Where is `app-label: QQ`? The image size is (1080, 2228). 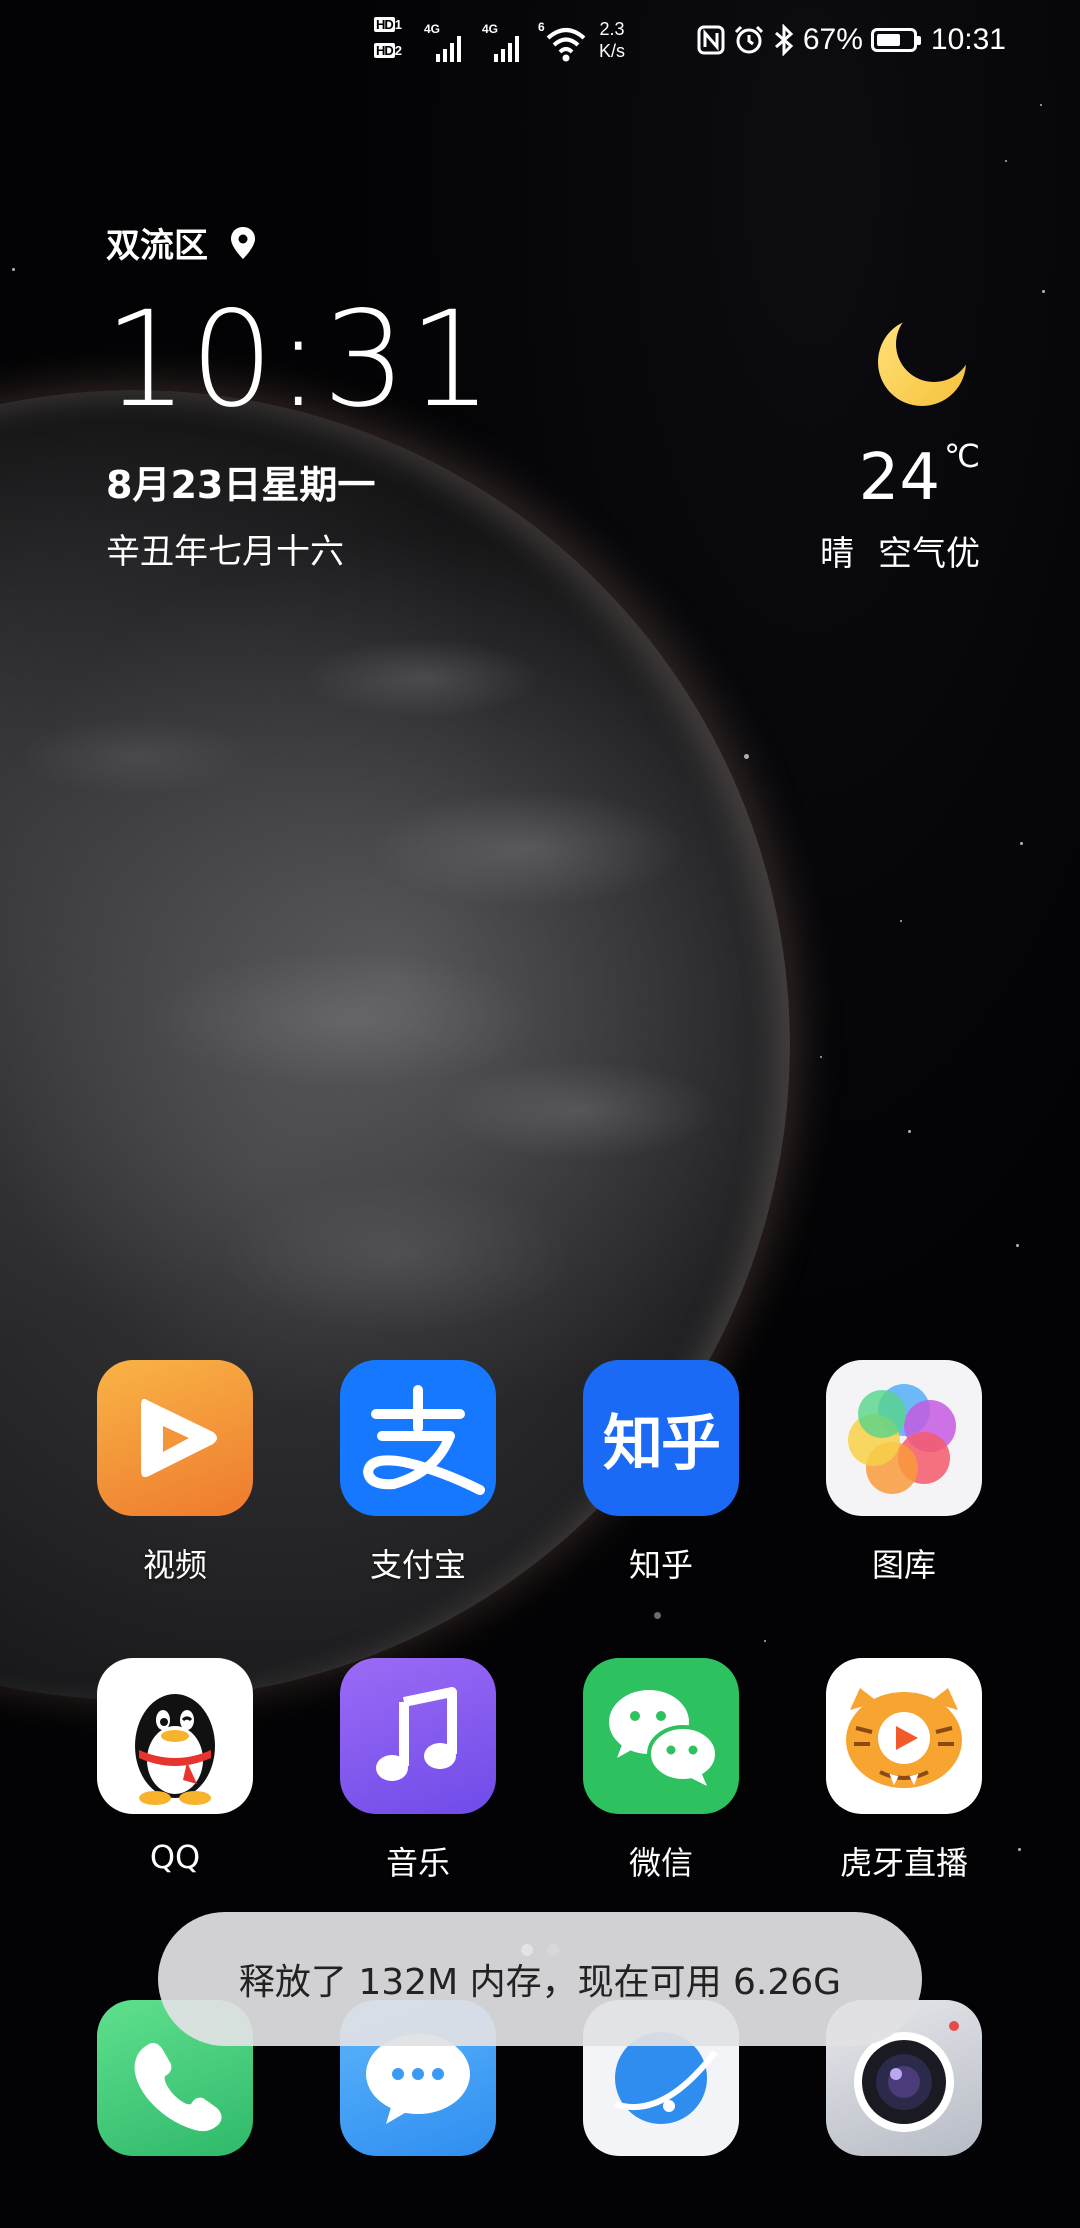
app-label: QQ is located at coordinates (175, 1857).